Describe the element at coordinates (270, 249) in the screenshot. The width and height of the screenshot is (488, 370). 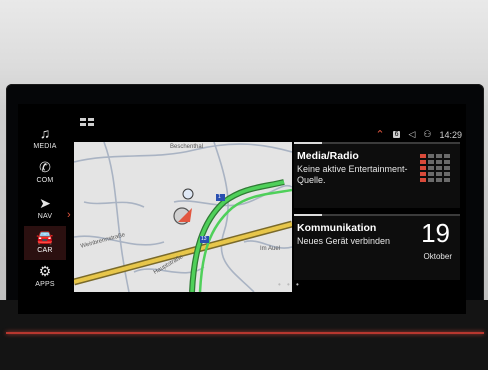
I see `map-label-right: Im Auel` at that location.